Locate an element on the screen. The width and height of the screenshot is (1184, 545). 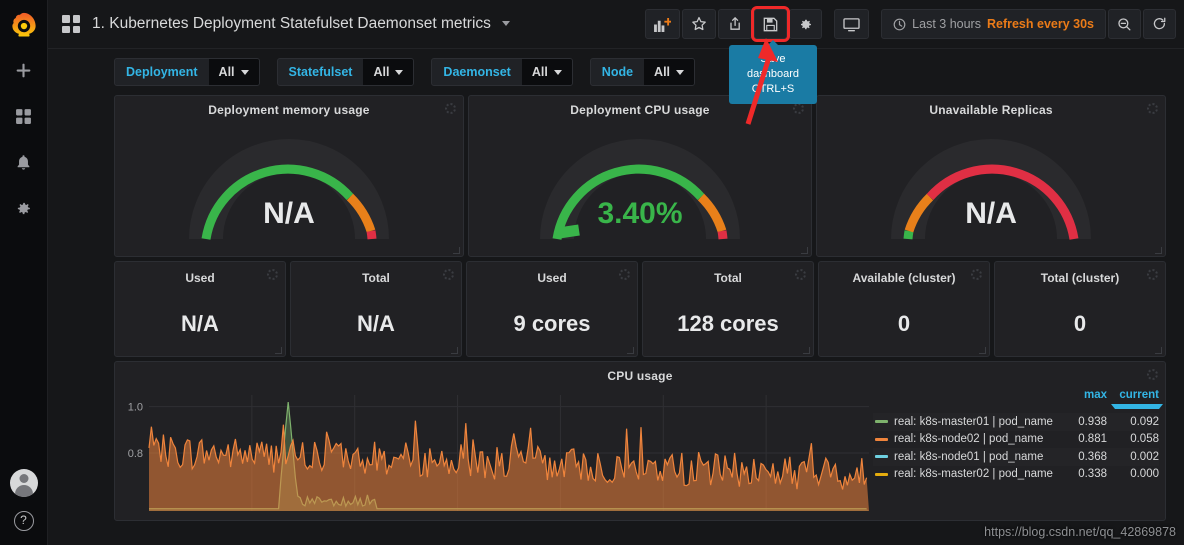
refresh-button is located at coordinates (1159, 24).